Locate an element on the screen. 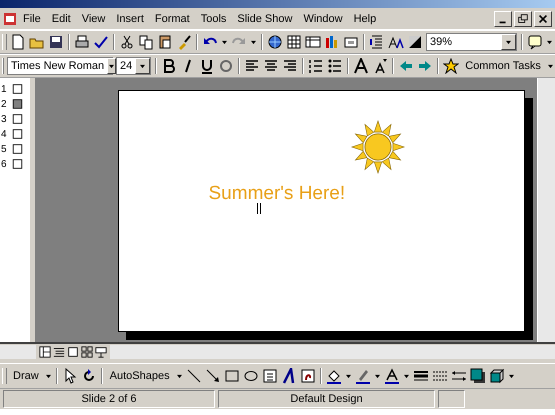 This screenshot has height=415, width=555. slide-number: 3 is located at coordinates (4, 119).